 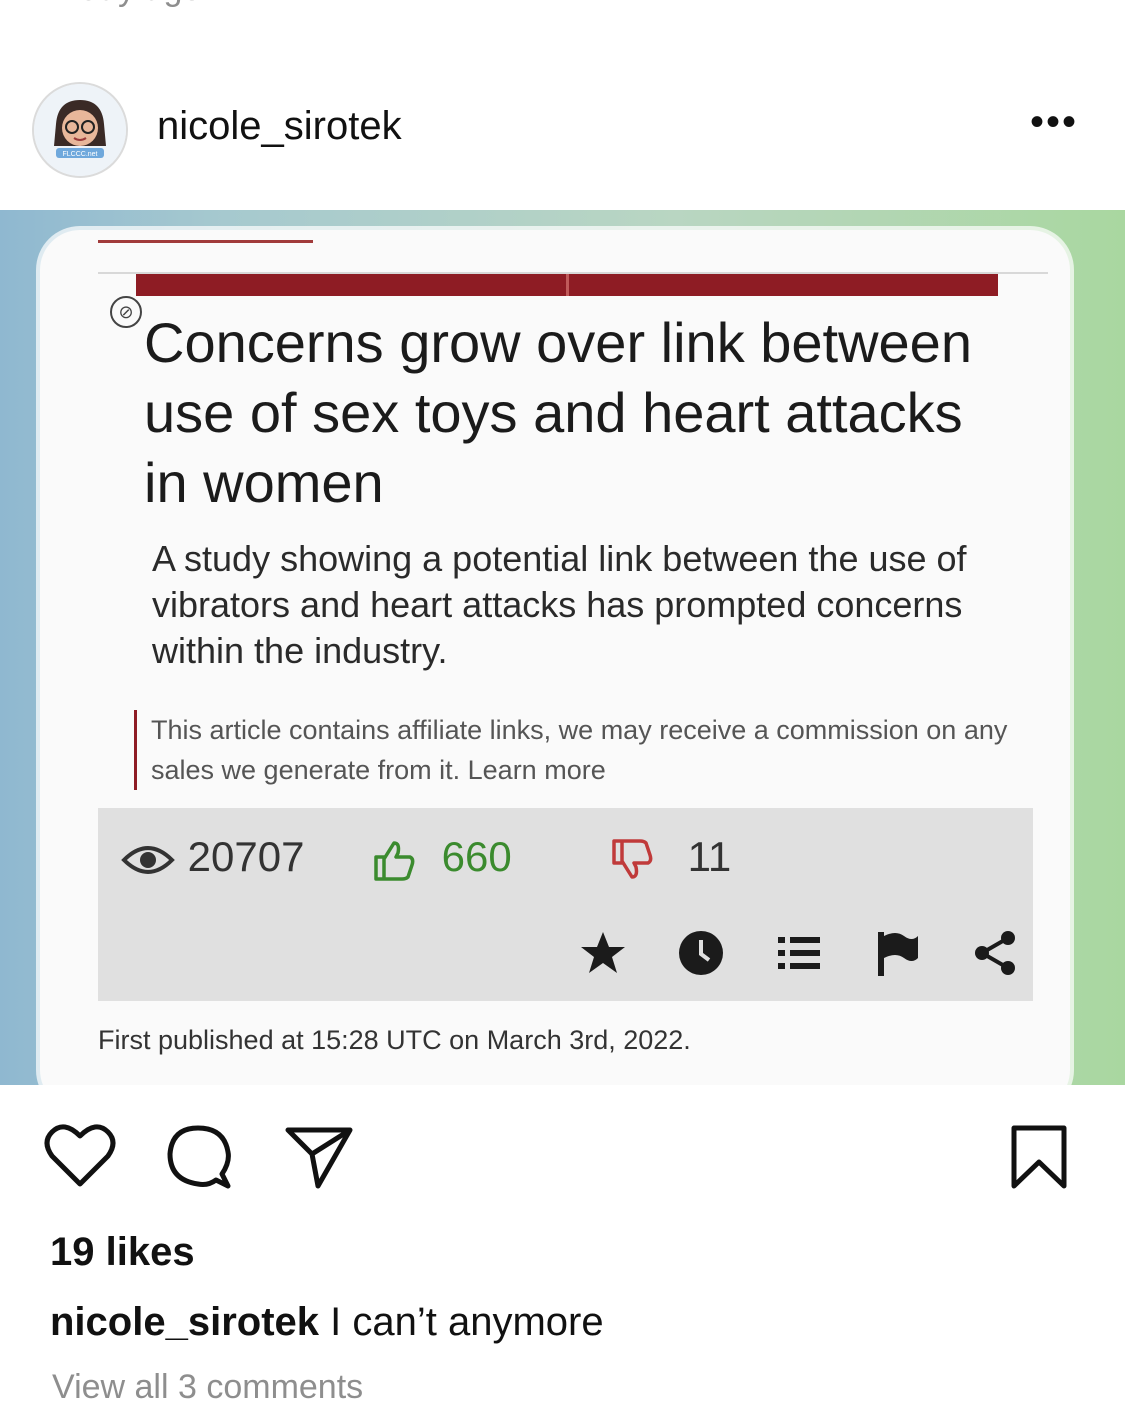 I want to click on article-stats: 20707 660 11, so click(x=565, y=904).